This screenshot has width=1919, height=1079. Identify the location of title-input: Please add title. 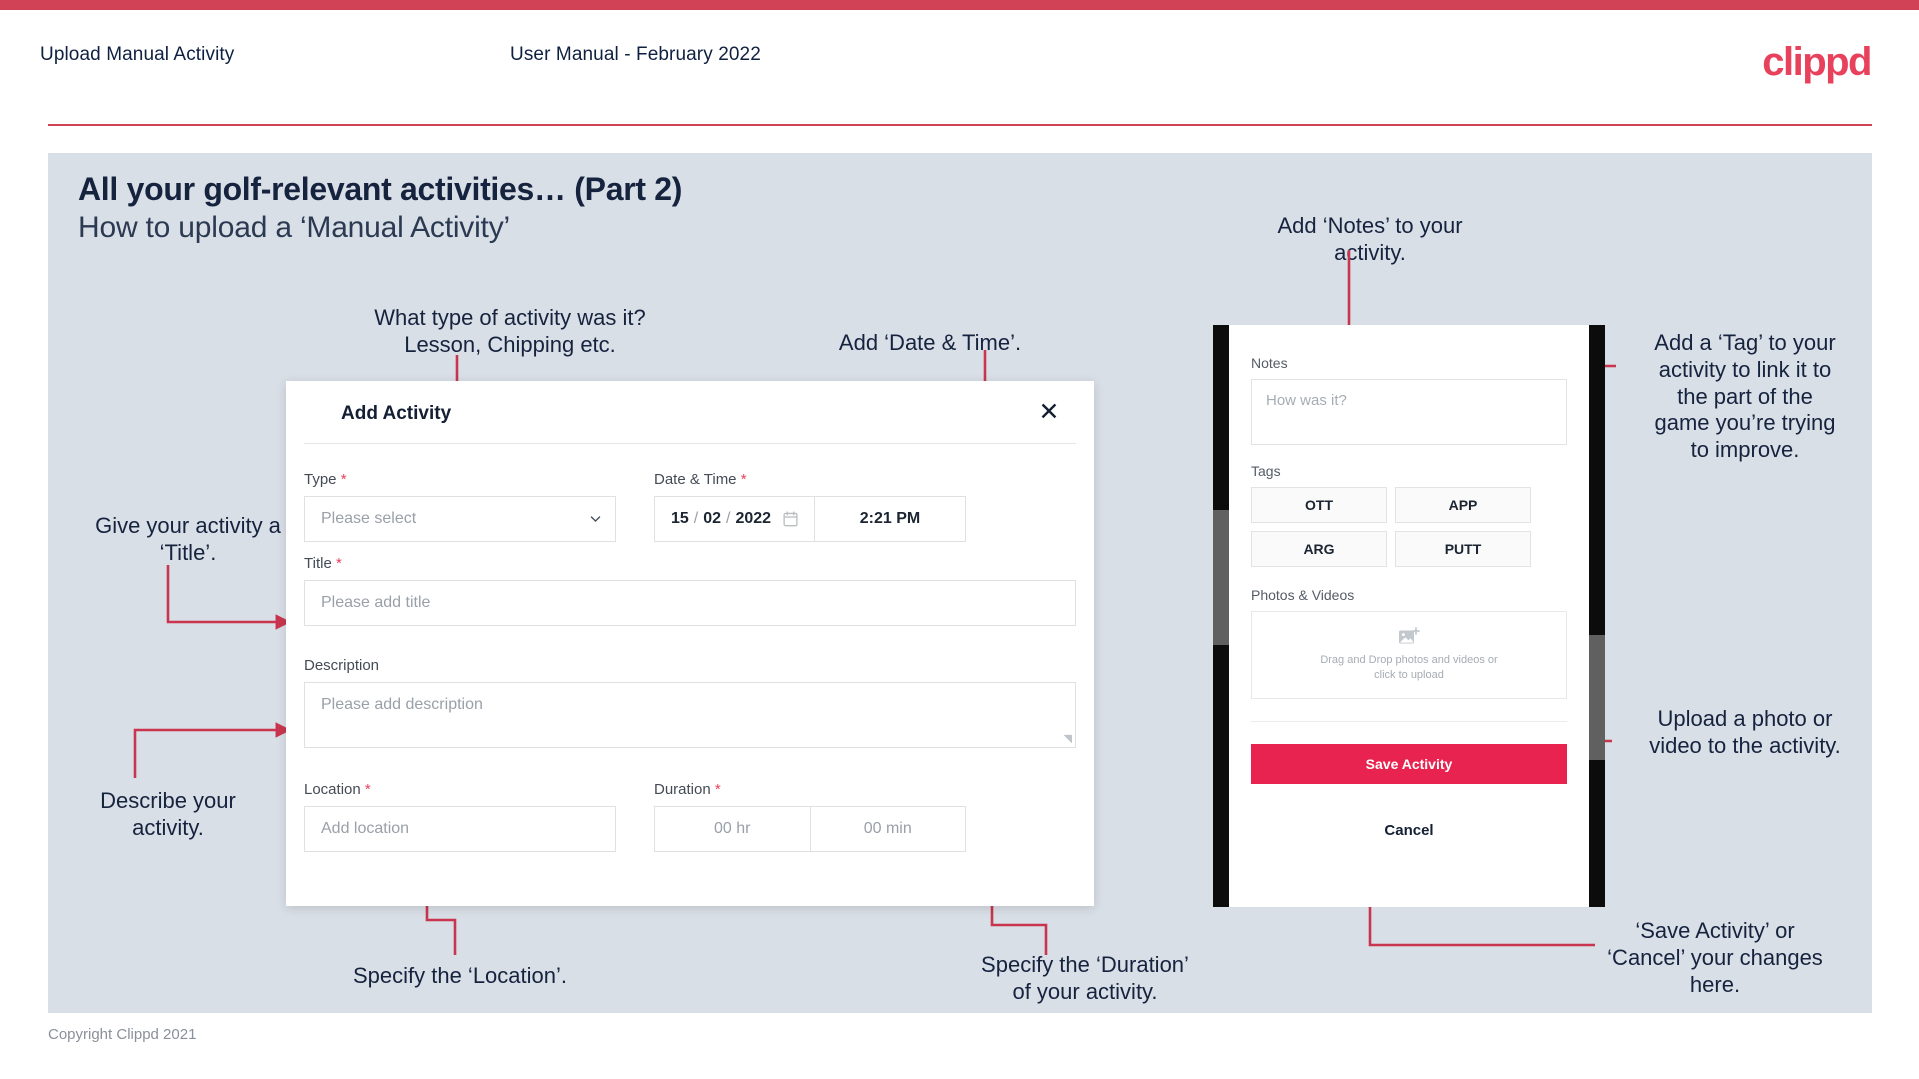
(690, 603).